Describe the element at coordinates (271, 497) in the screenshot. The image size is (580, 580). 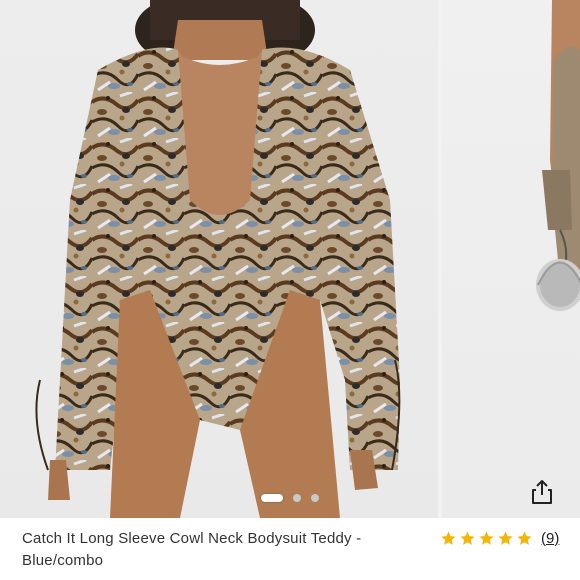
I see `carousel-dot-active` at that location.